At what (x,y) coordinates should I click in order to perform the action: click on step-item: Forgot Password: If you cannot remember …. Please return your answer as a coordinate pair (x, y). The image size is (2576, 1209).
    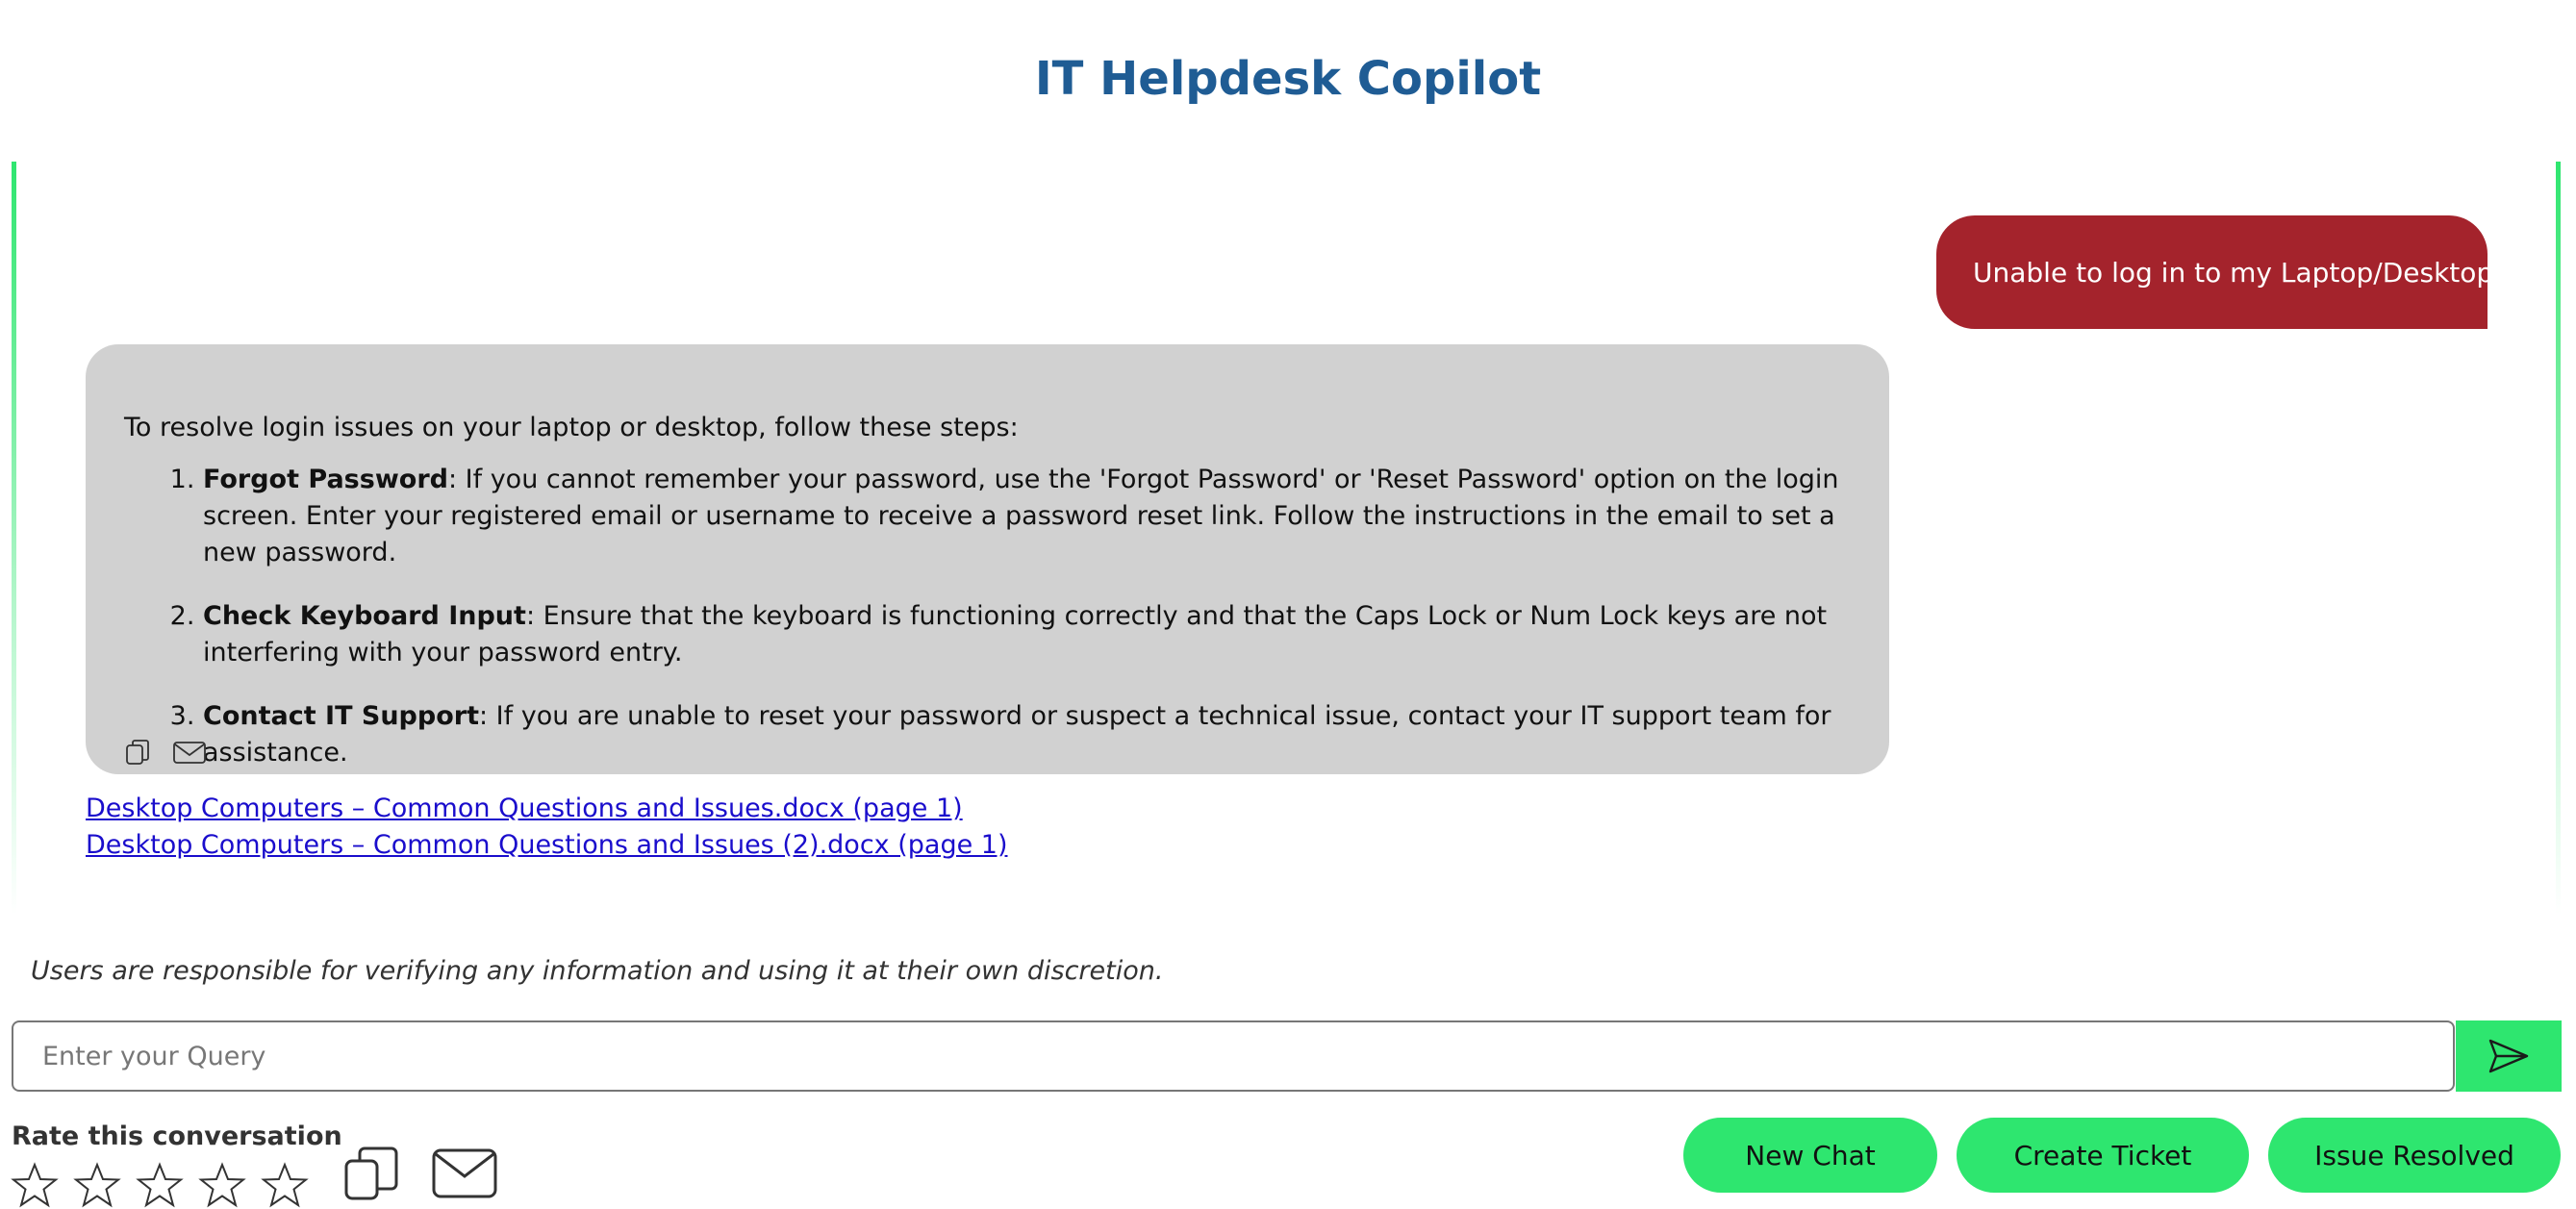
    Looking at the image, I should click on (1027, 516).